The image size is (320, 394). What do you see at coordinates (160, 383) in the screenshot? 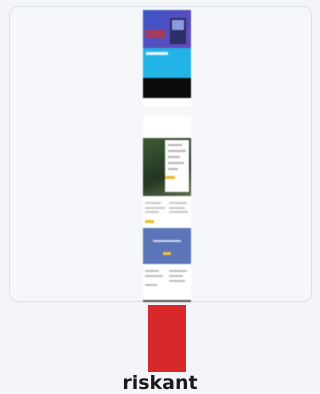
I see `risk-label: riskant` at bounding box center [160, 383].